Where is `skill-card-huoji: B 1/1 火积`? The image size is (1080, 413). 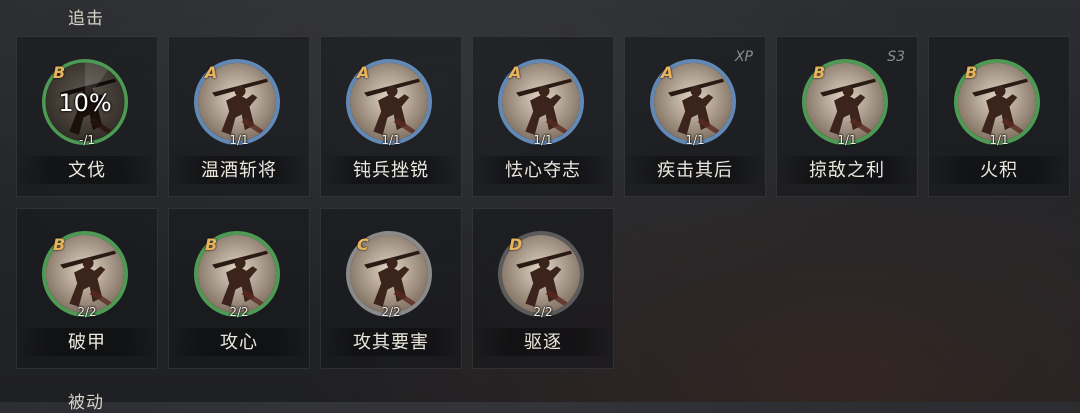 skill-card-huoji: B 1/1 火积 is located at coordinates (999, 116).